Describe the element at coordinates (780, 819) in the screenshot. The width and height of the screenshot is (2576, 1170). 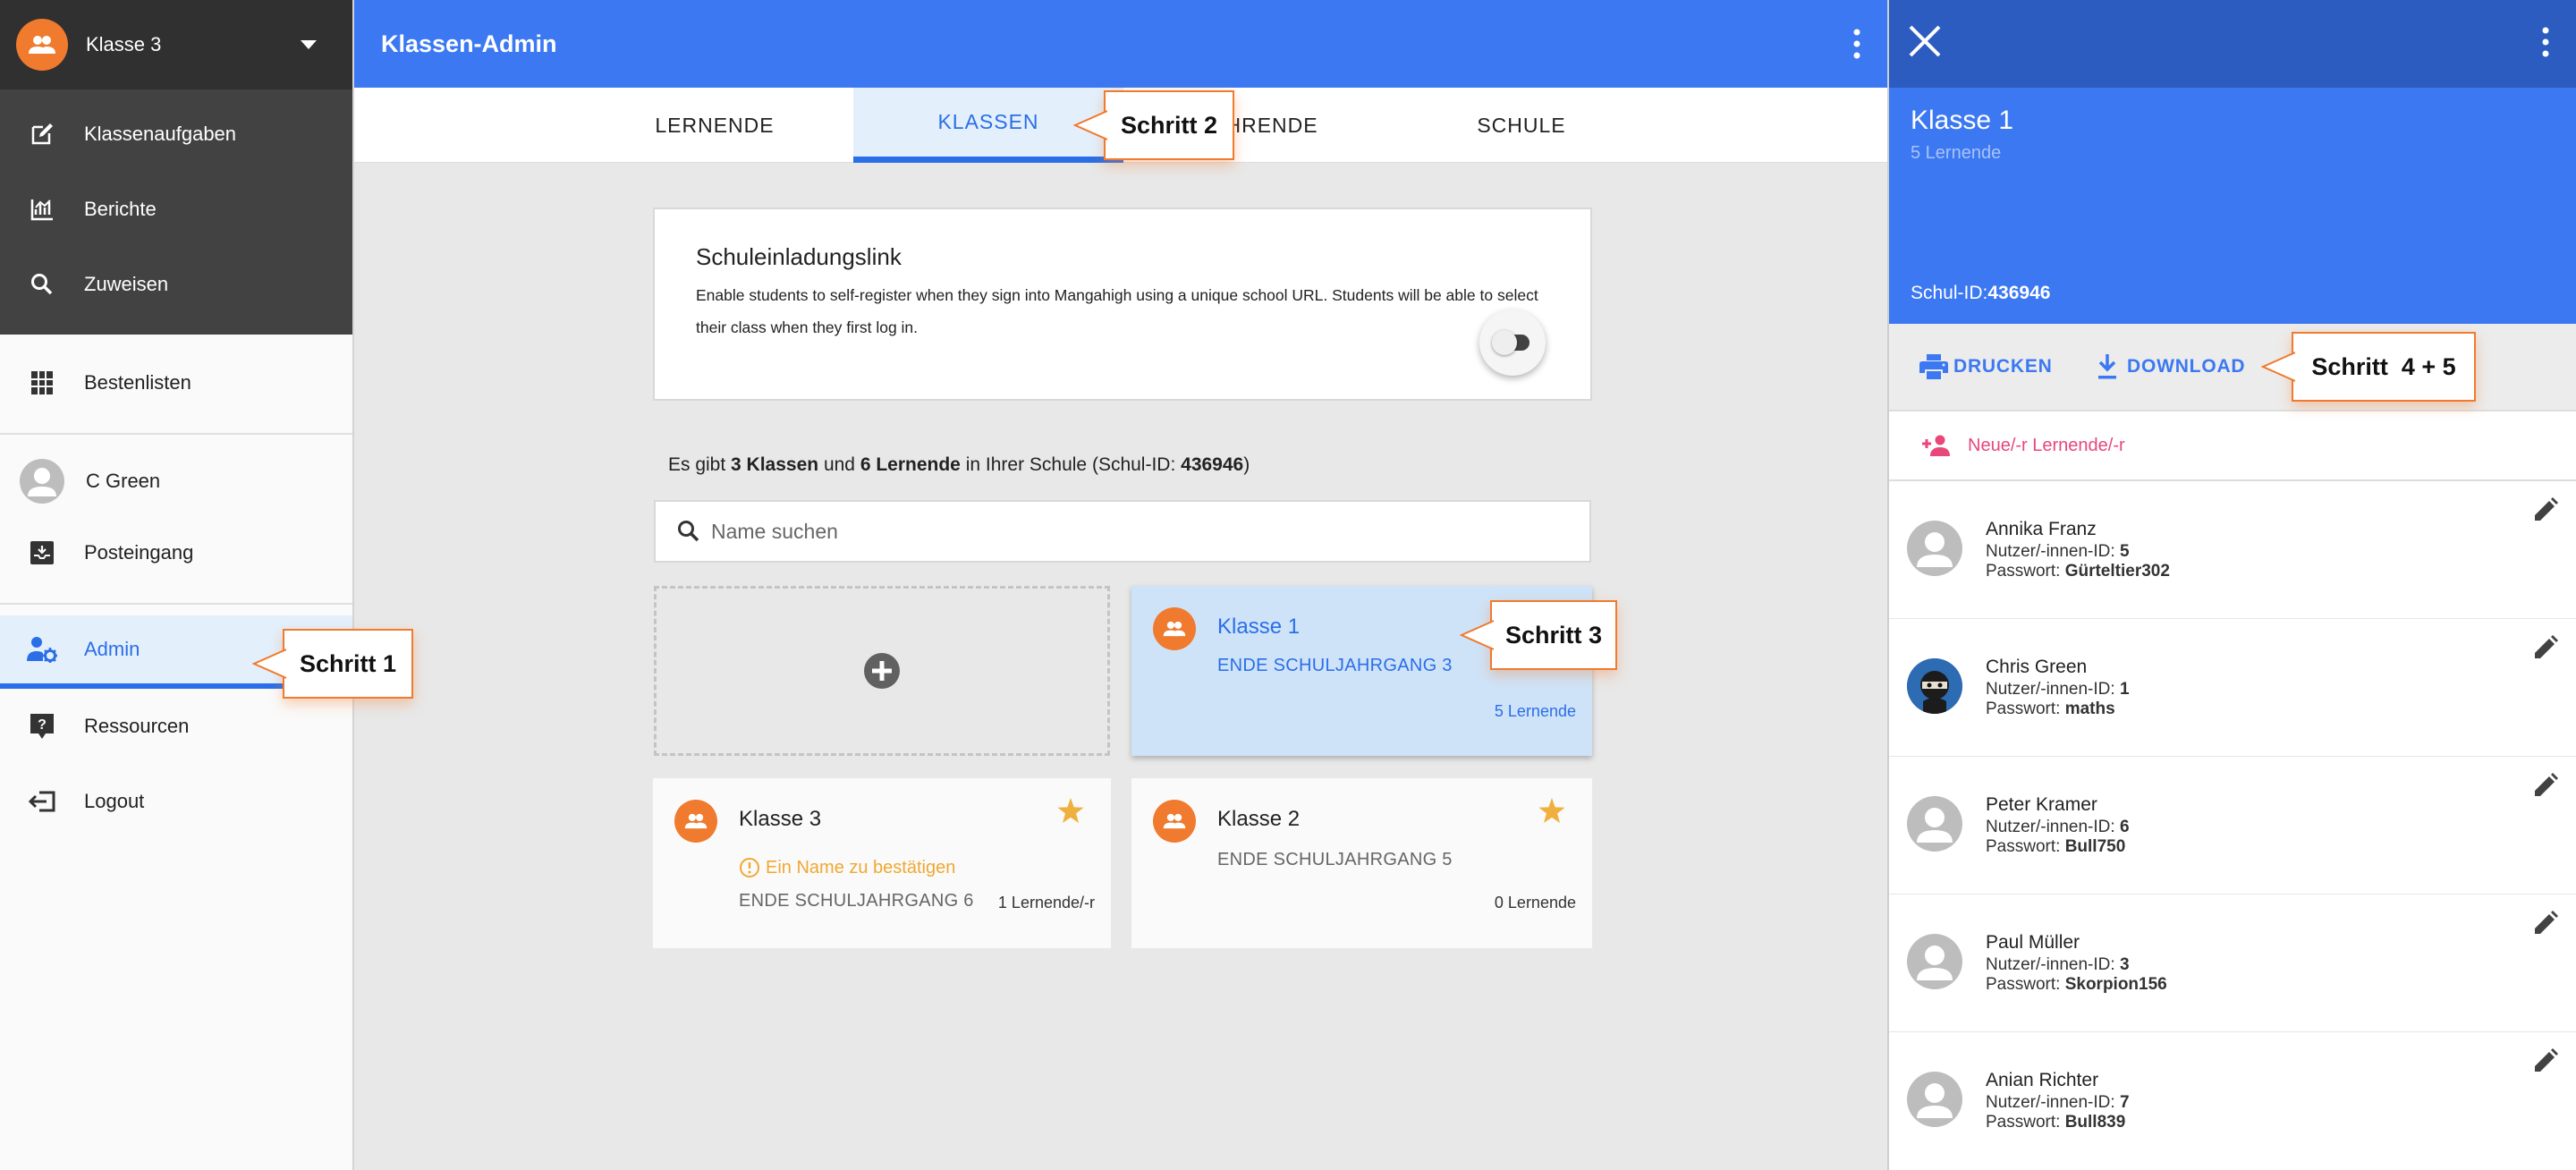
I see `class-name: Klasse 3` at that location.